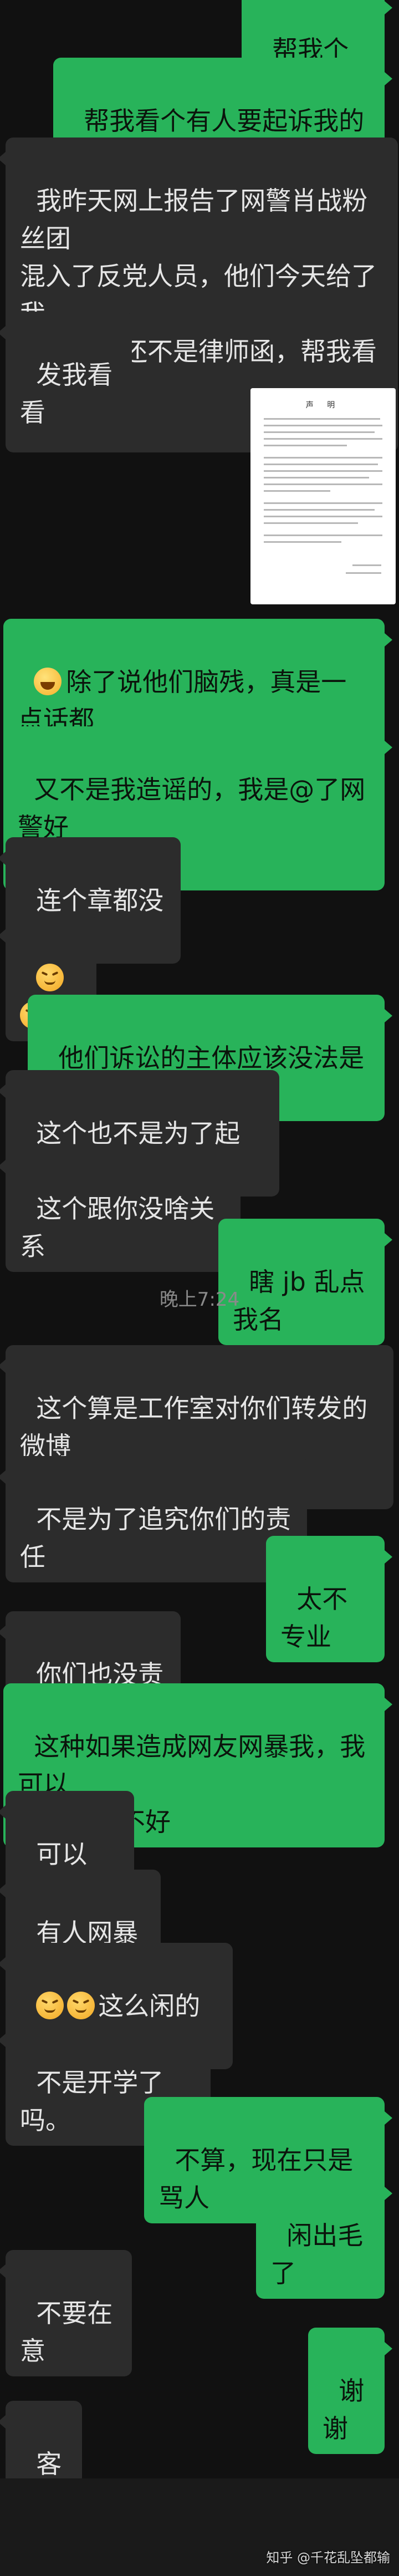 Image resolution: width=399 pixels, height=2576 pixels. What do you see at coordinates (366, 565) in the screenshot?
I see `document-signature-line` at bounding box center [366, 565].